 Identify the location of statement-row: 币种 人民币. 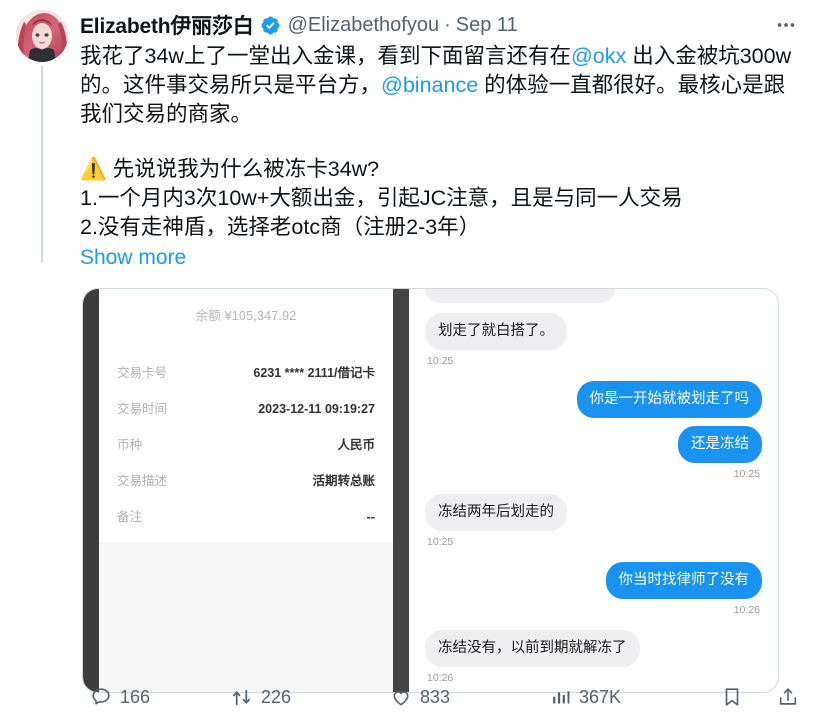
(246, 443).